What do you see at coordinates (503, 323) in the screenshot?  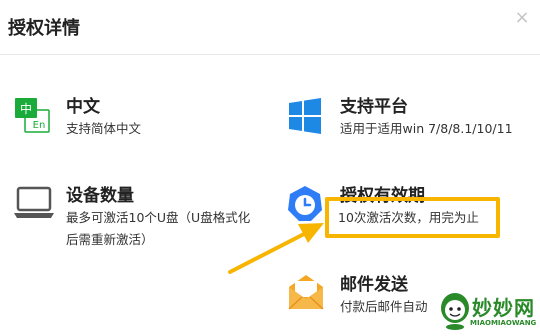 I see `watermark-subtext: MIAOMIAOWANG` at bounding box center [503, 323].